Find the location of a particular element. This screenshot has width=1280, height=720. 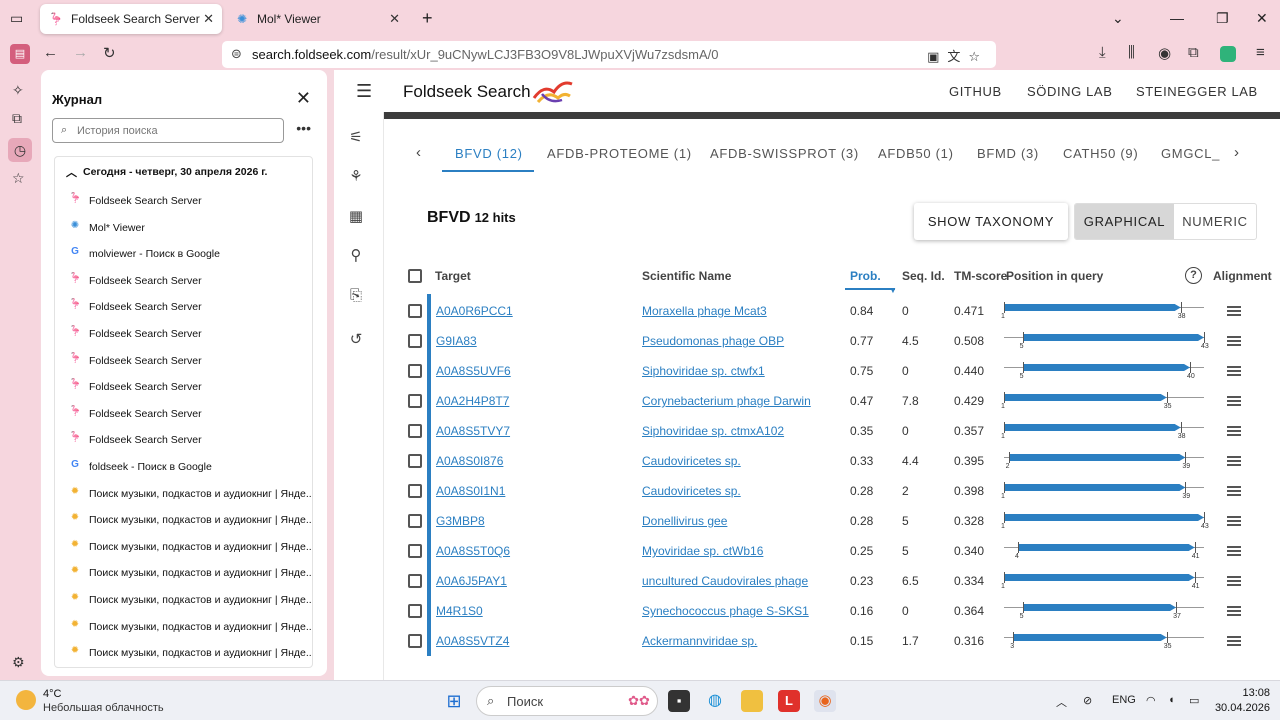

more-options-icon: ••• is located at coordinates (303, 128).